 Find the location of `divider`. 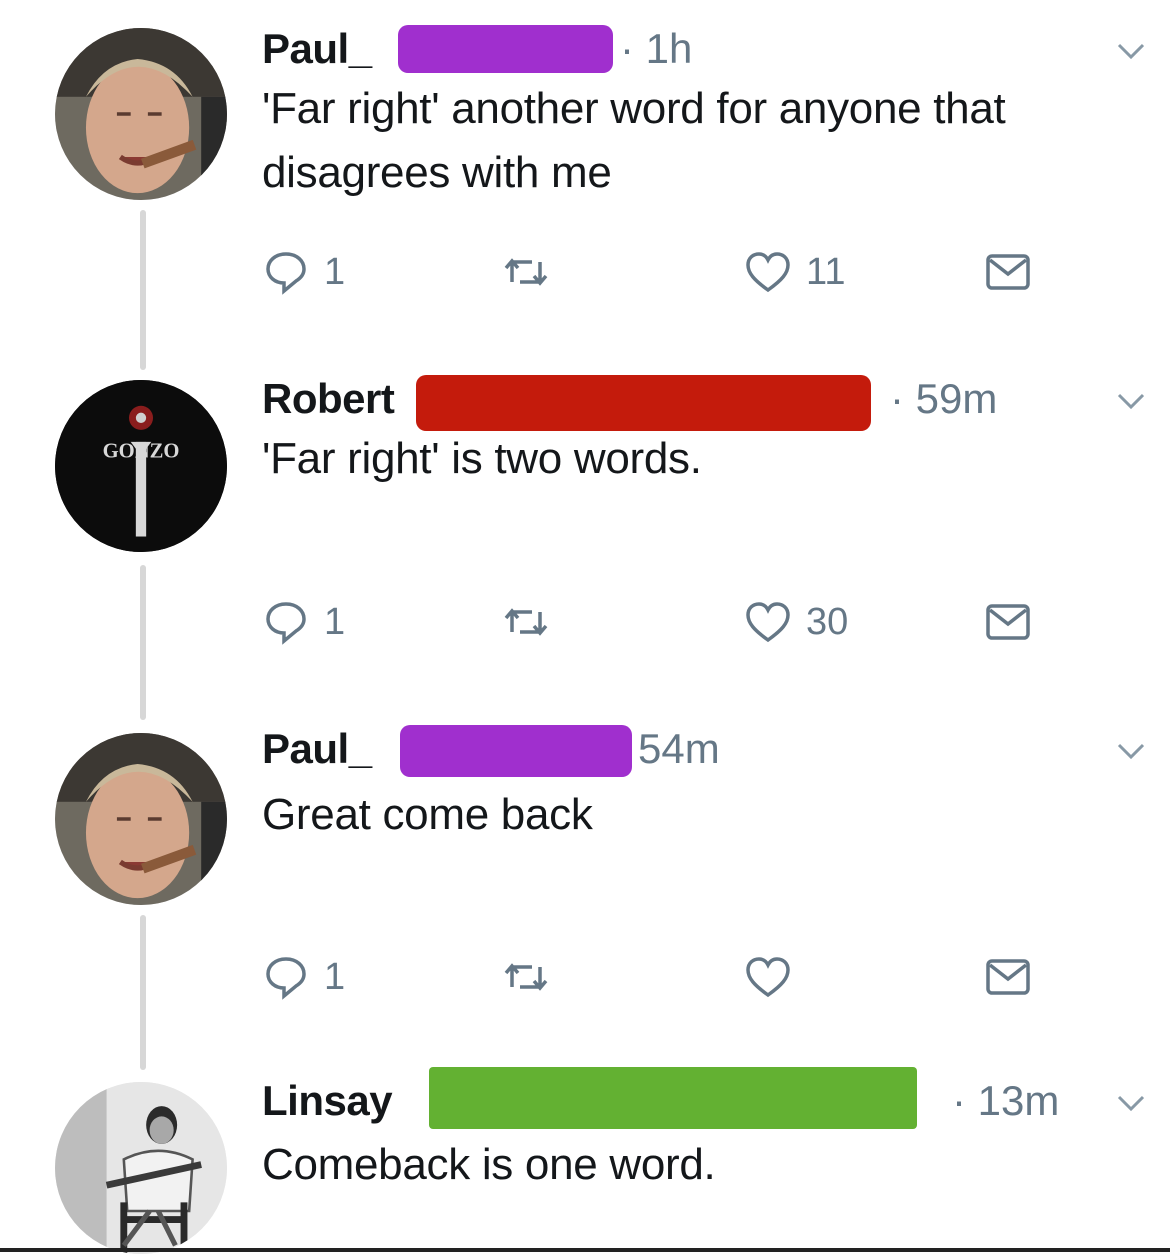

divider is located at coordinates (585, 1250).